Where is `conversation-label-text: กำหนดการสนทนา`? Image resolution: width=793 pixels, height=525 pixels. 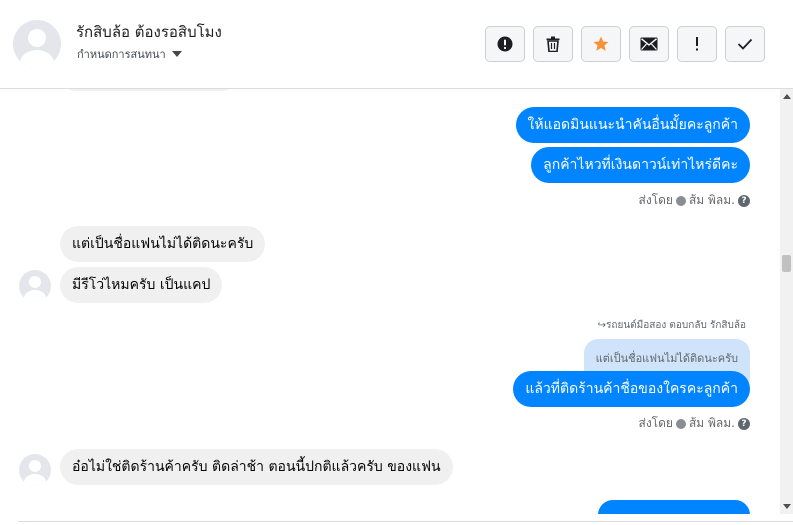
conversation-label-text: กำหนดการสนทนา is located at coordinates (121, 54).